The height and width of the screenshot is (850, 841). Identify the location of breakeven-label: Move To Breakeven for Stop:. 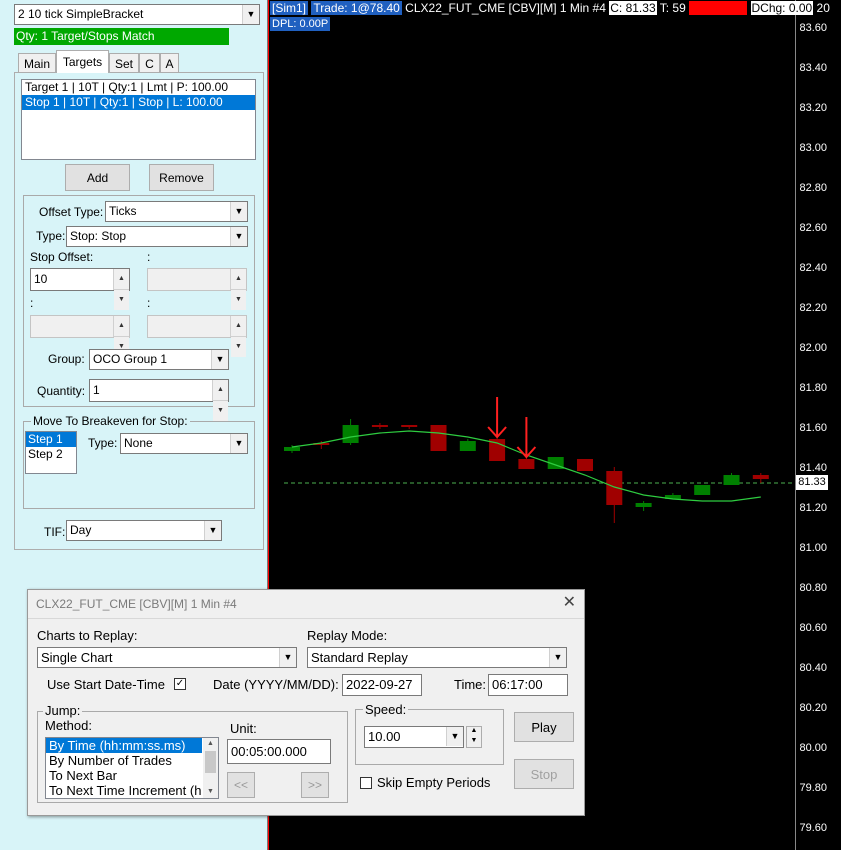
(110, 421).